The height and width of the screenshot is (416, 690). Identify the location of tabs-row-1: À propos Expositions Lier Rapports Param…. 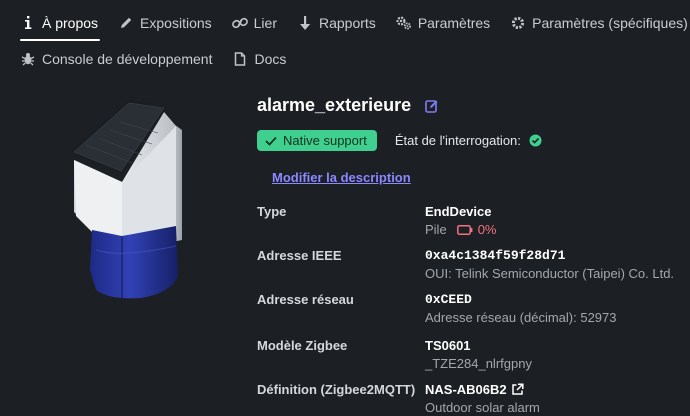
(350, 23).